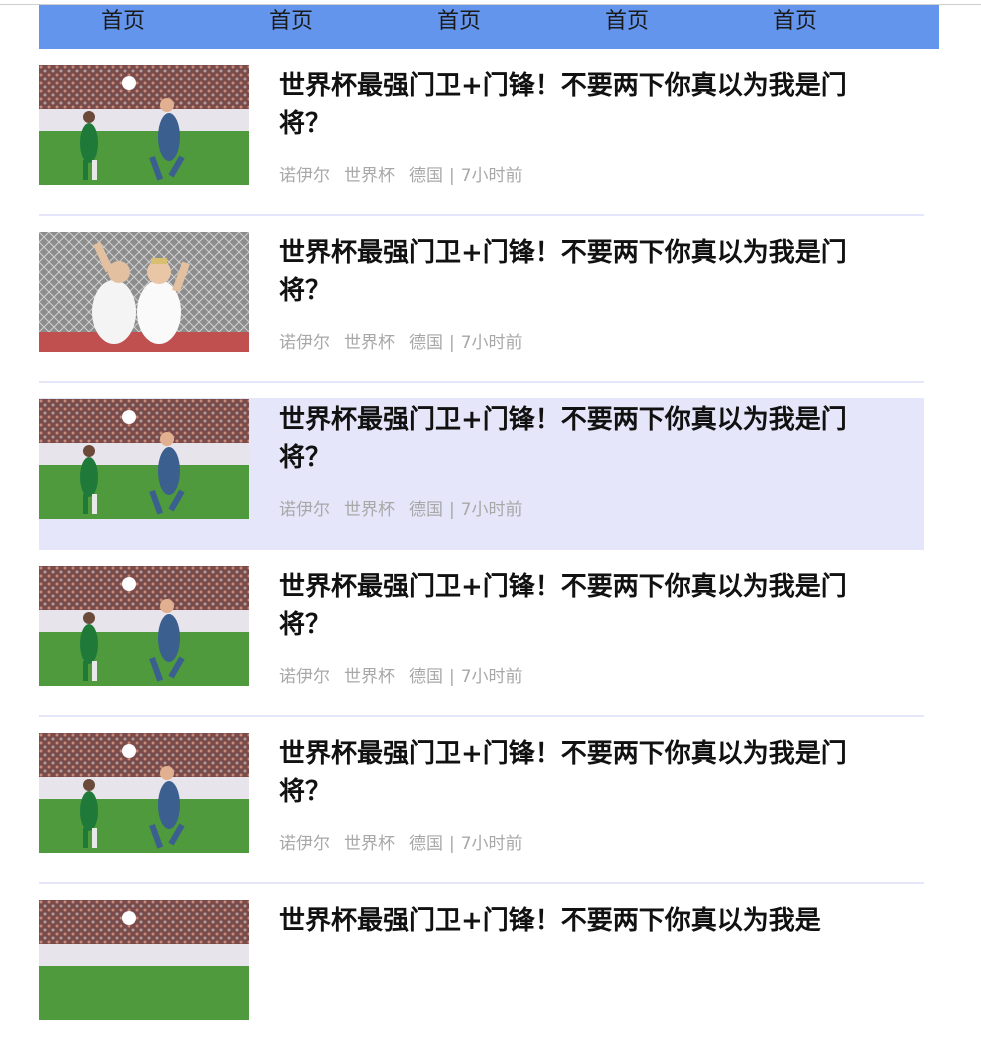 The height and width of the screenshot is (1051, 981). I want to click on top-nav-bar: 首页 首页 首页 首页 首页, so click(489, 27).